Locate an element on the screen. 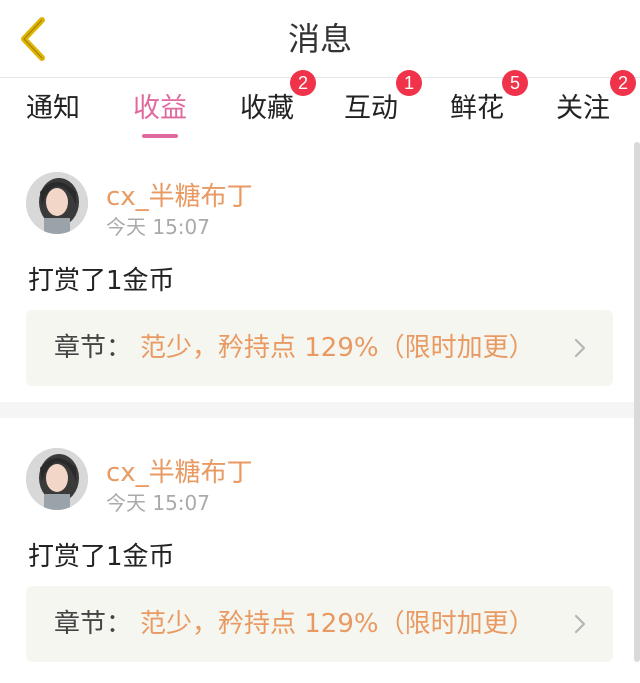 This screenshot has height=683, width=640. badge-follow: 2 is located at coordinates (623, 83).